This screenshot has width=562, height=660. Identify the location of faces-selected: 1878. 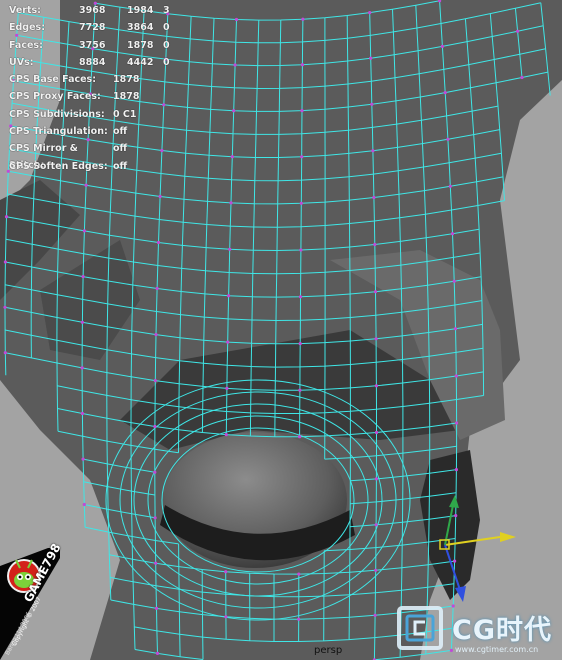
(140, 45).